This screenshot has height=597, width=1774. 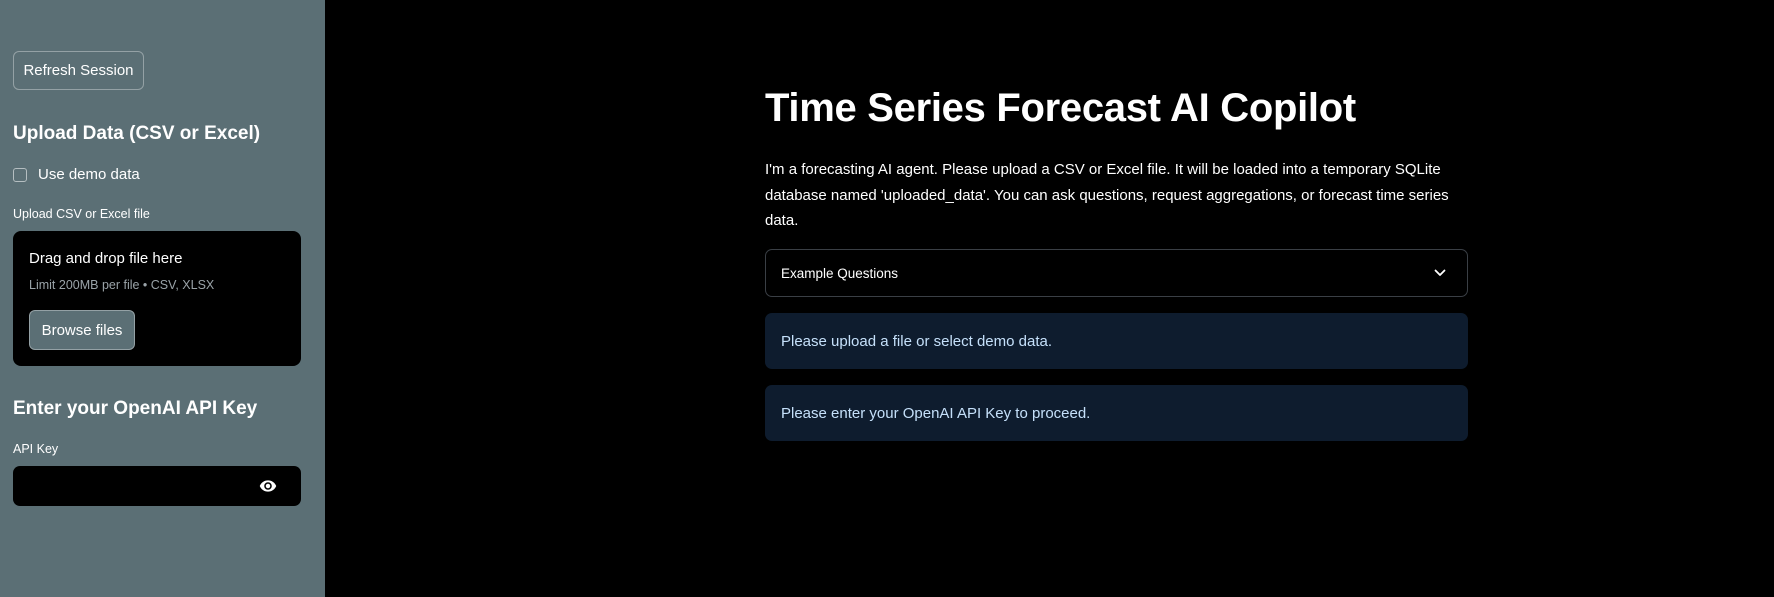 I want to click on dropzone-title: Drag and drop file here, so click(x=106, y=258).